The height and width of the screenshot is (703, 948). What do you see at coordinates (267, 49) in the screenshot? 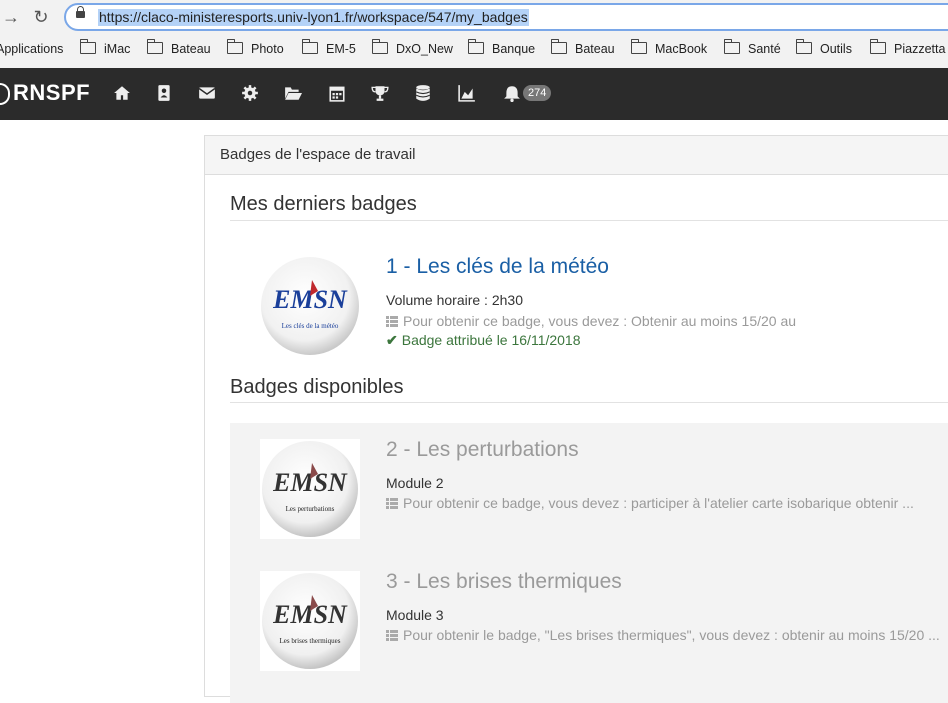
I see `bookmark-label: Photo` at bounding box center [267, 49].